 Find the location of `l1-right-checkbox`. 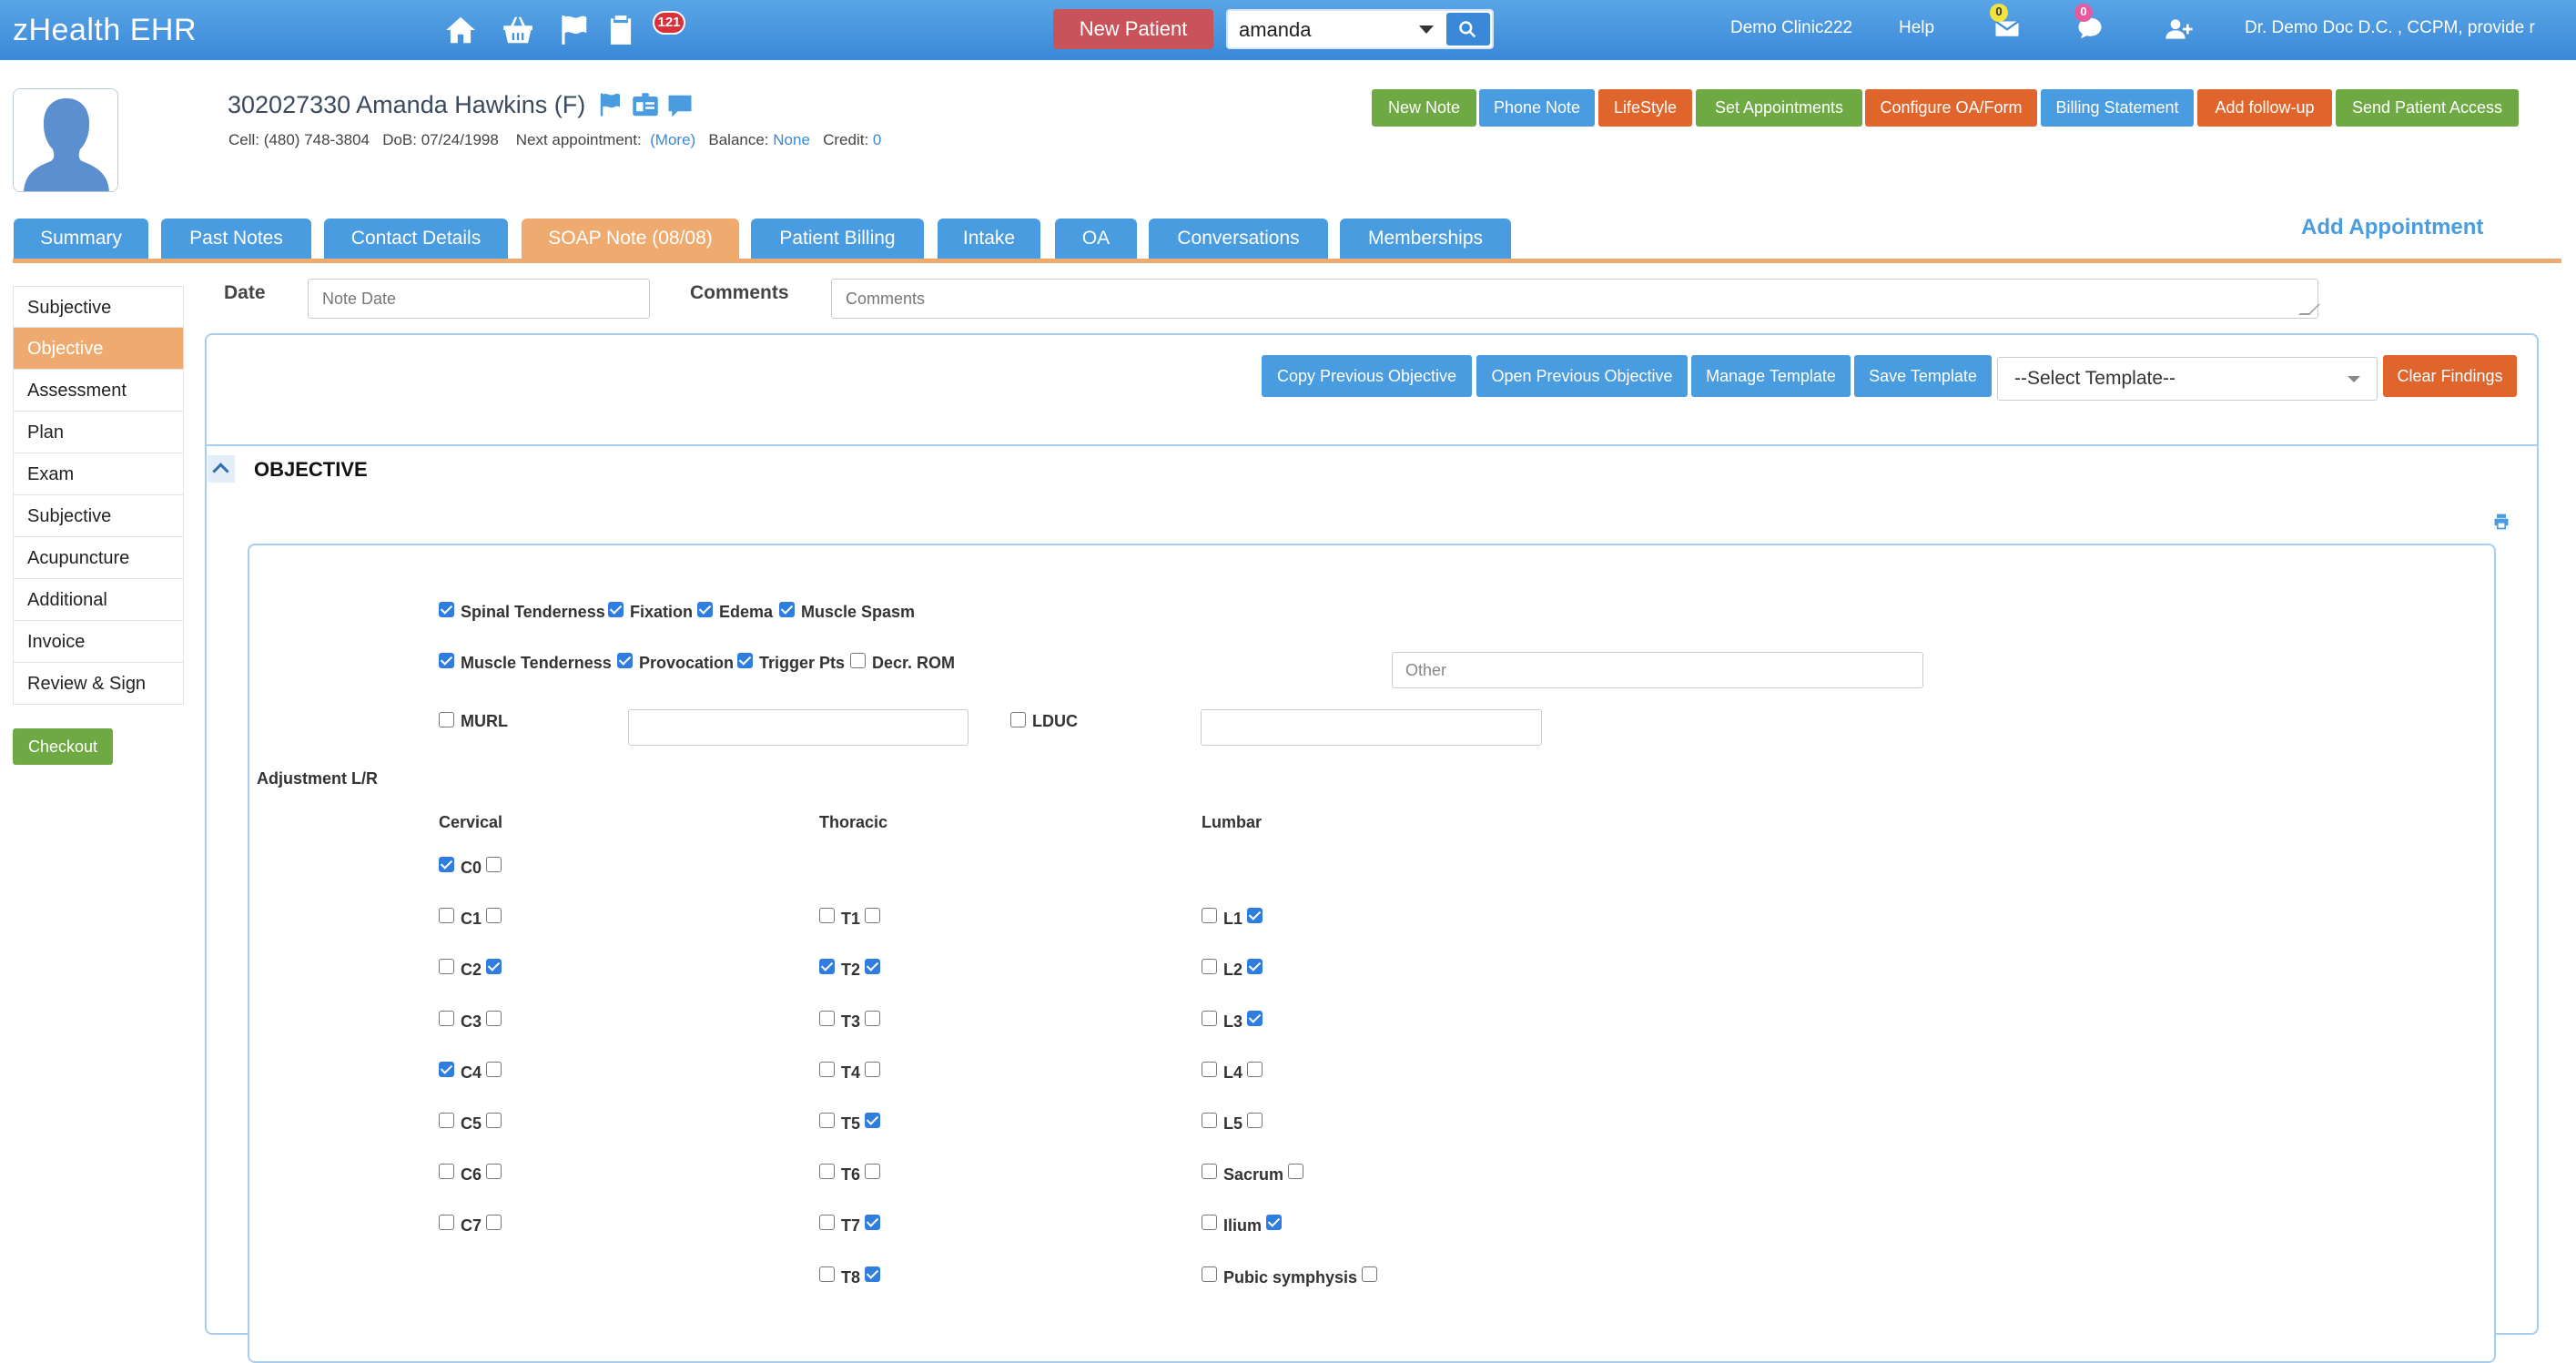

l1-right-checkbox is located at coordinates (1255, 915).